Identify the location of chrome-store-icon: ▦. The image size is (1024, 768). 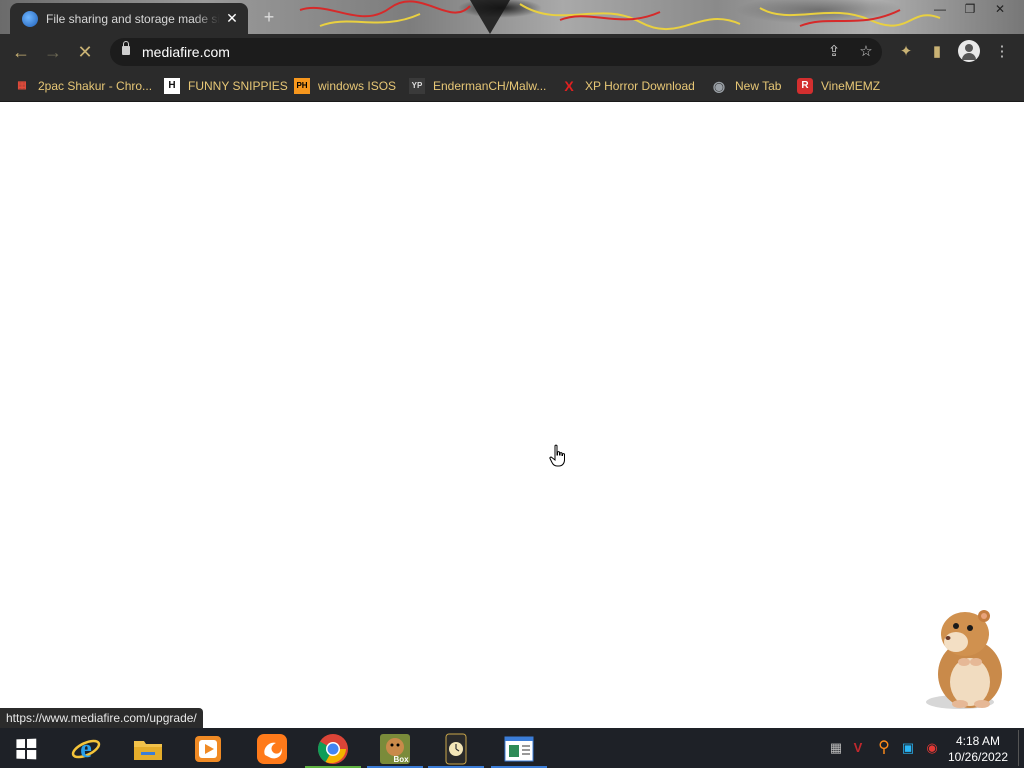
(22, 85).